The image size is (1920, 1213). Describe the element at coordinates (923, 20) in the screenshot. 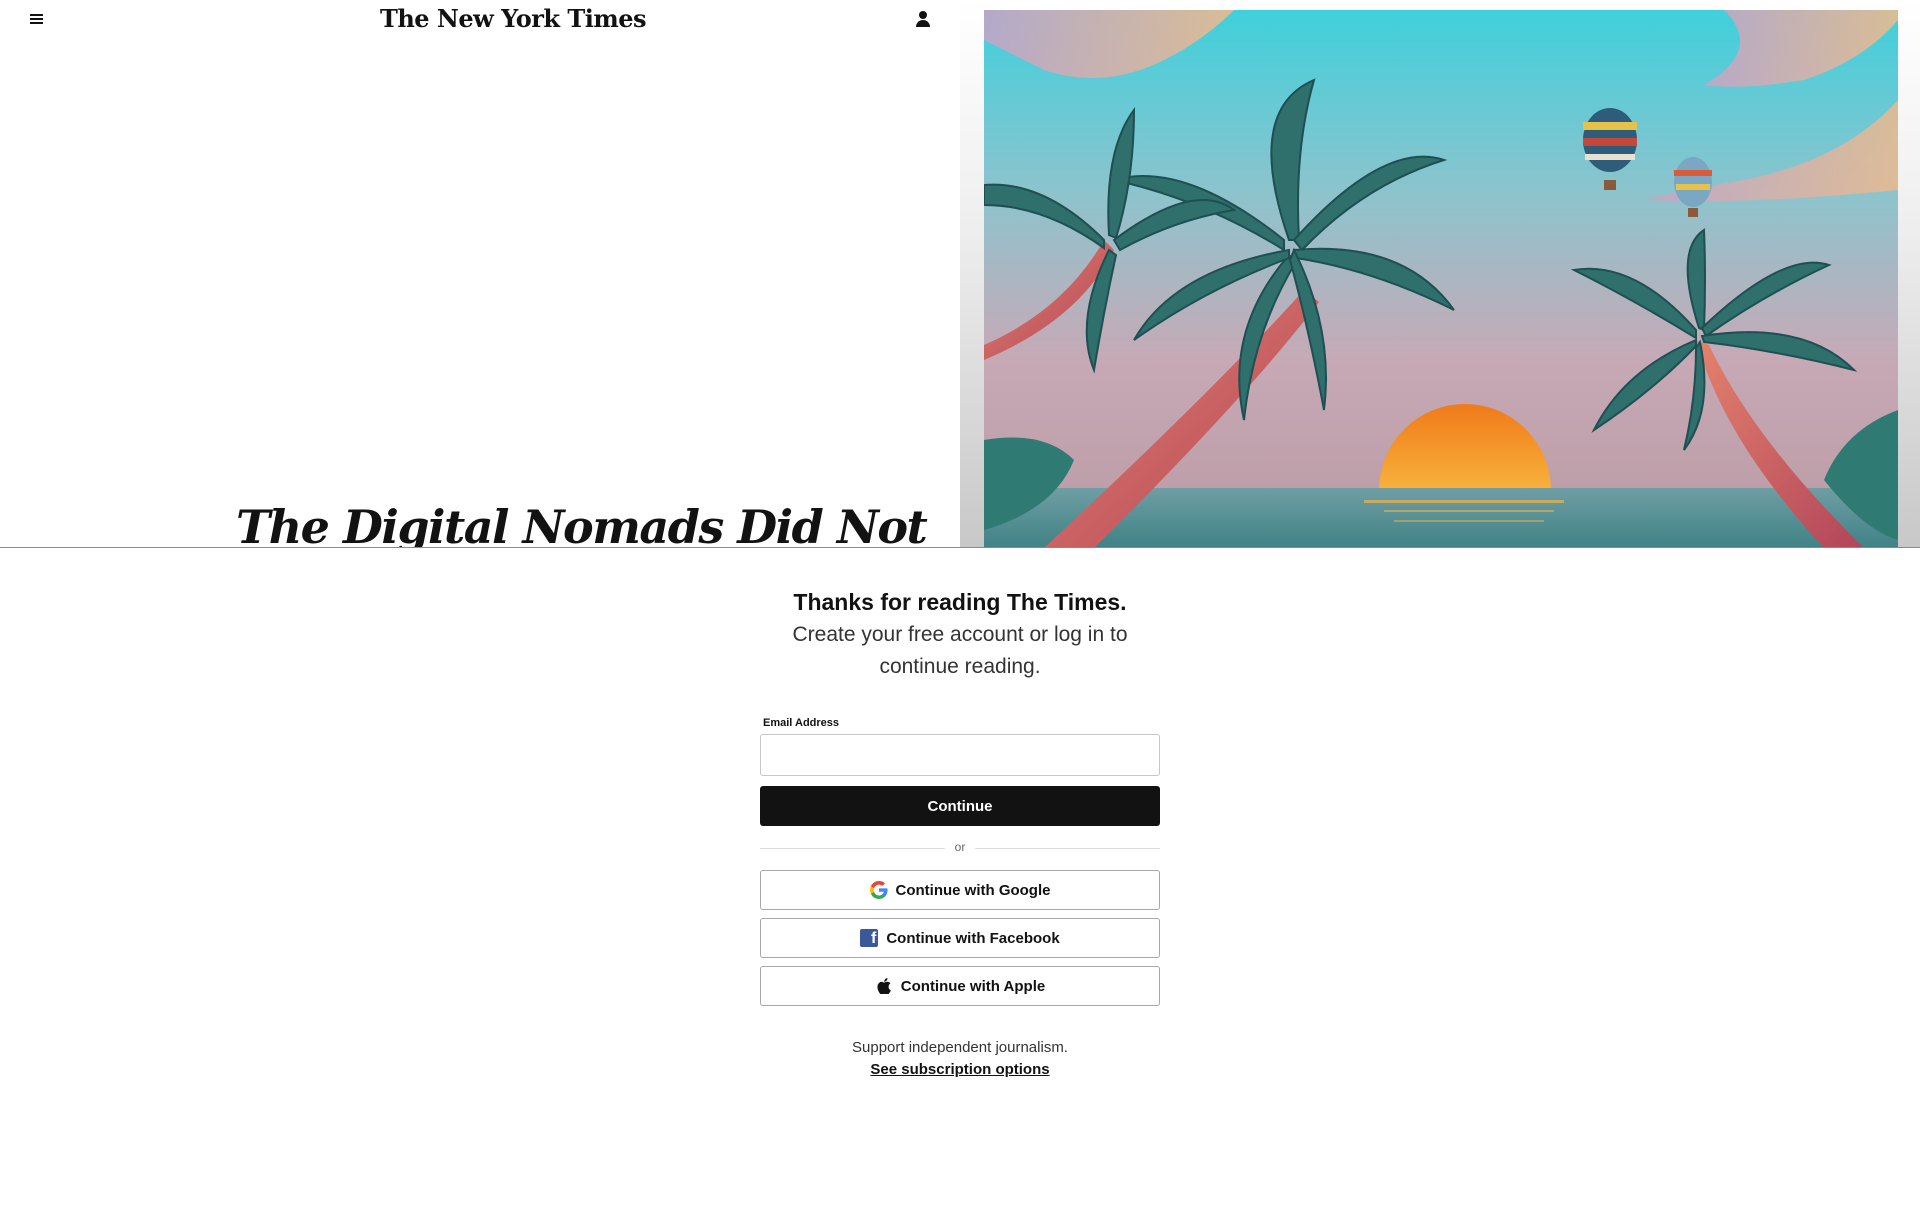

I see `account-button` at that location.